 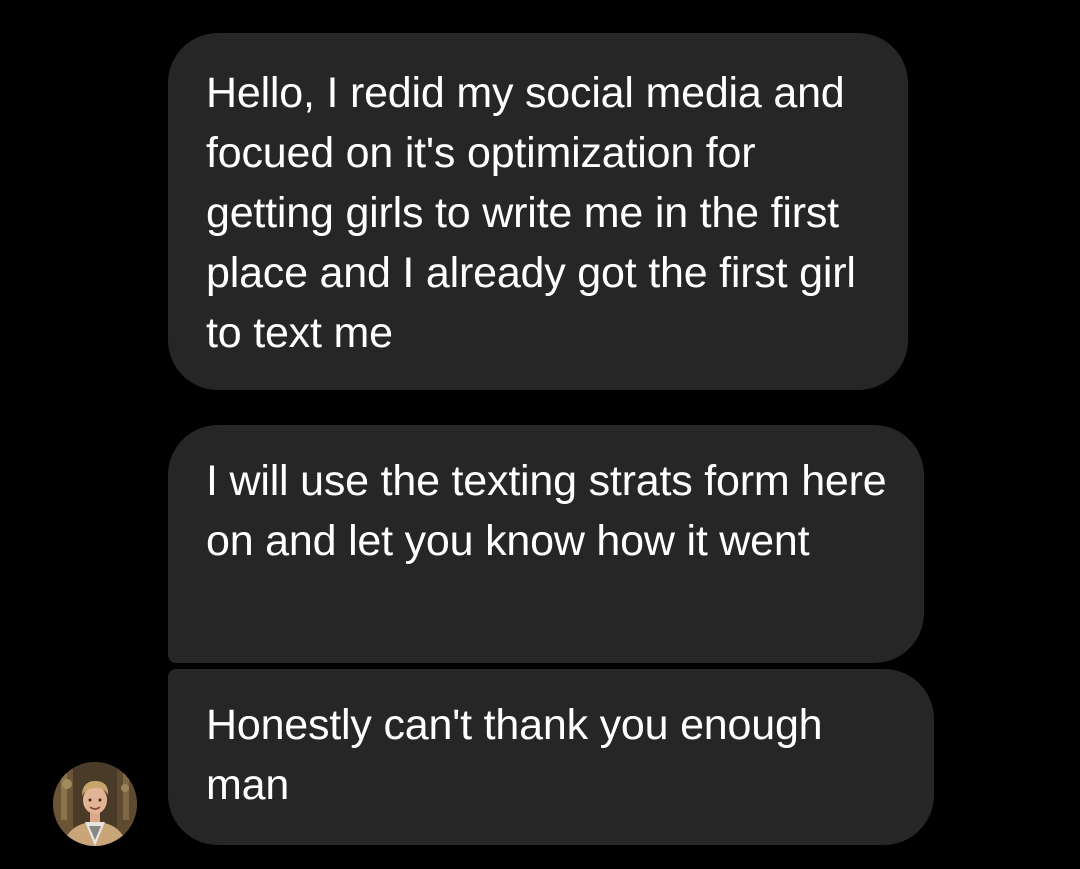 I want to click on sender-avatar, so click(x=95, y=804).